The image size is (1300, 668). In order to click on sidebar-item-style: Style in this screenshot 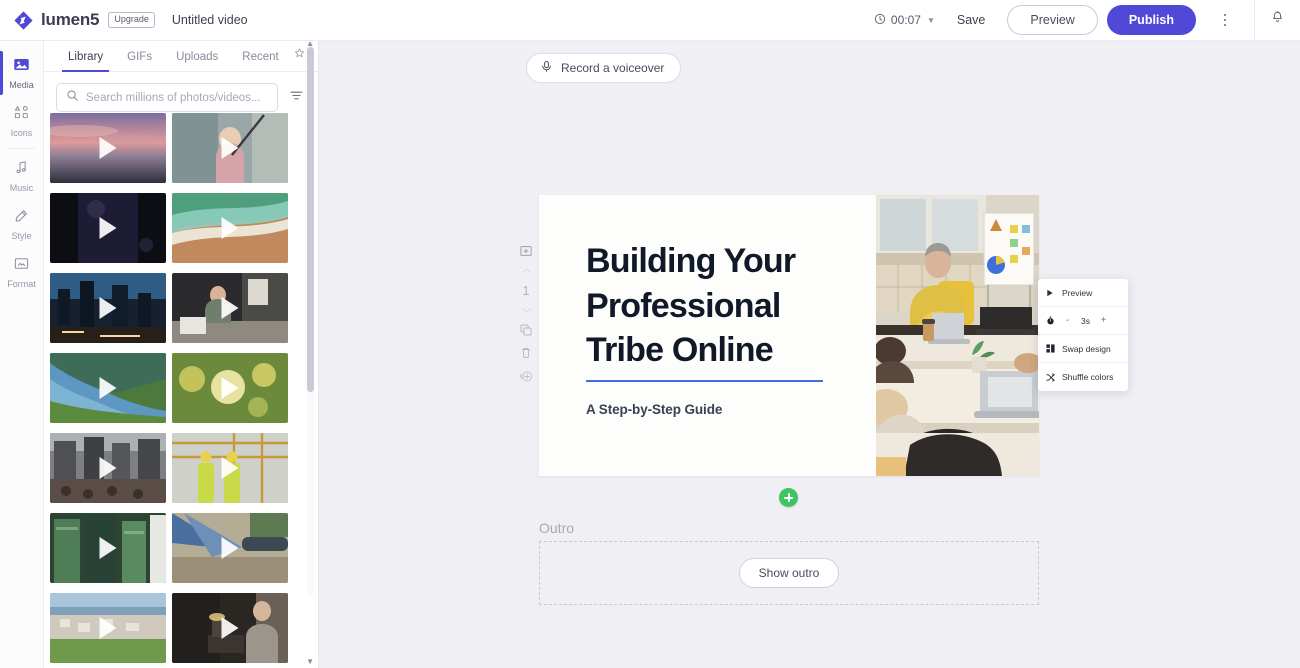, I will do `click(21, 224)`.